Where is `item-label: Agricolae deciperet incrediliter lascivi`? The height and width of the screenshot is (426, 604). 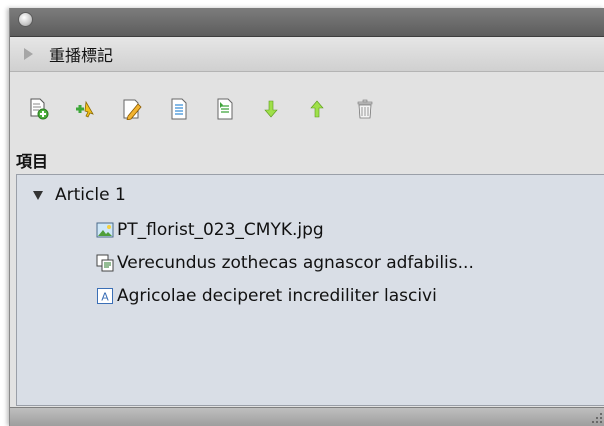
item-label: Agricolae deciperet incrediliter lascivi is located at coordinates (277, 296).